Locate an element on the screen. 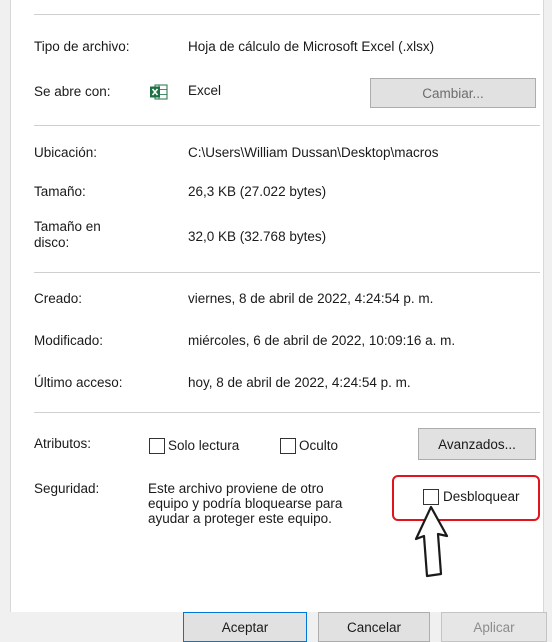 The height and width of the screenshot is (642, 552). size-value: 26,3 KB (27.022 bytes) is located at coordinates (257, 191).